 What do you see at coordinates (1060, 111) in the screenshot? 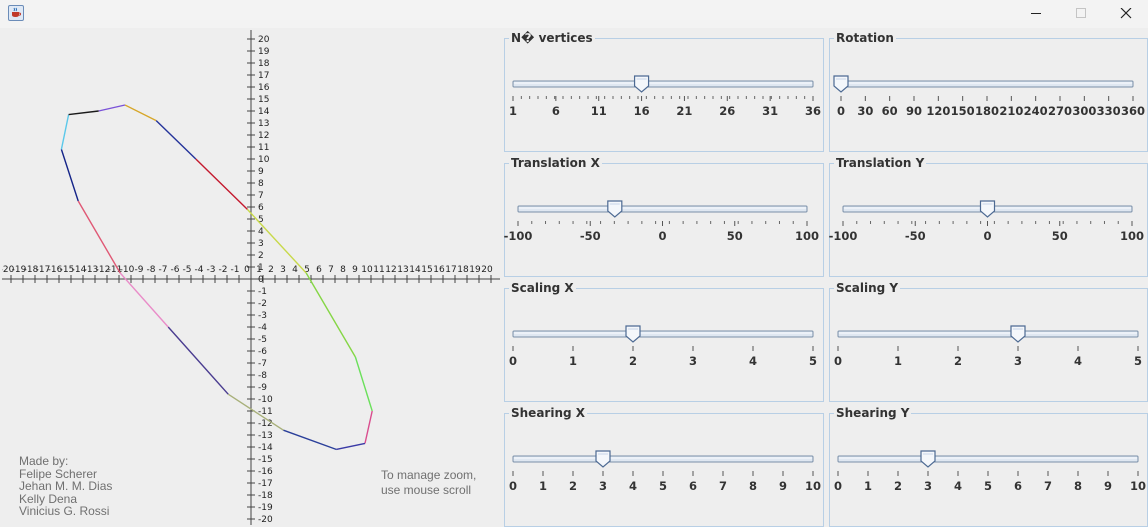
I see `slider-tick-label: 270` at bounding box center [1060, 111].